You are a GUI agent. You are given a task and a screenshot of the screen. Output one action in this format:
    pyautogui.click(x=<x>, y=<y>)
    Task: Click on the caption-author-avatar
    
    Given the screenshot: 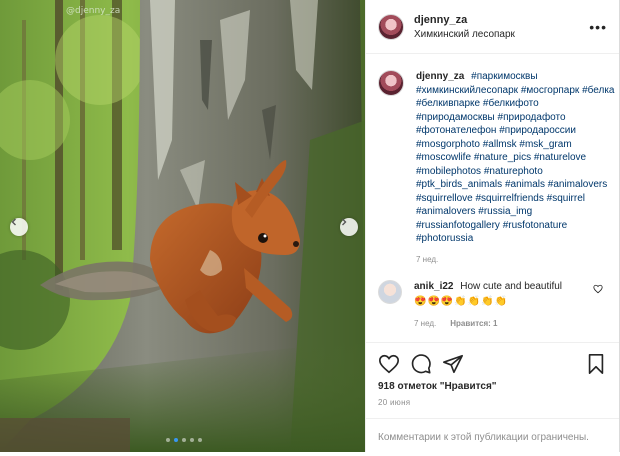 What is the action you would take?
    pyautogui.click(x=391, y=83)
    